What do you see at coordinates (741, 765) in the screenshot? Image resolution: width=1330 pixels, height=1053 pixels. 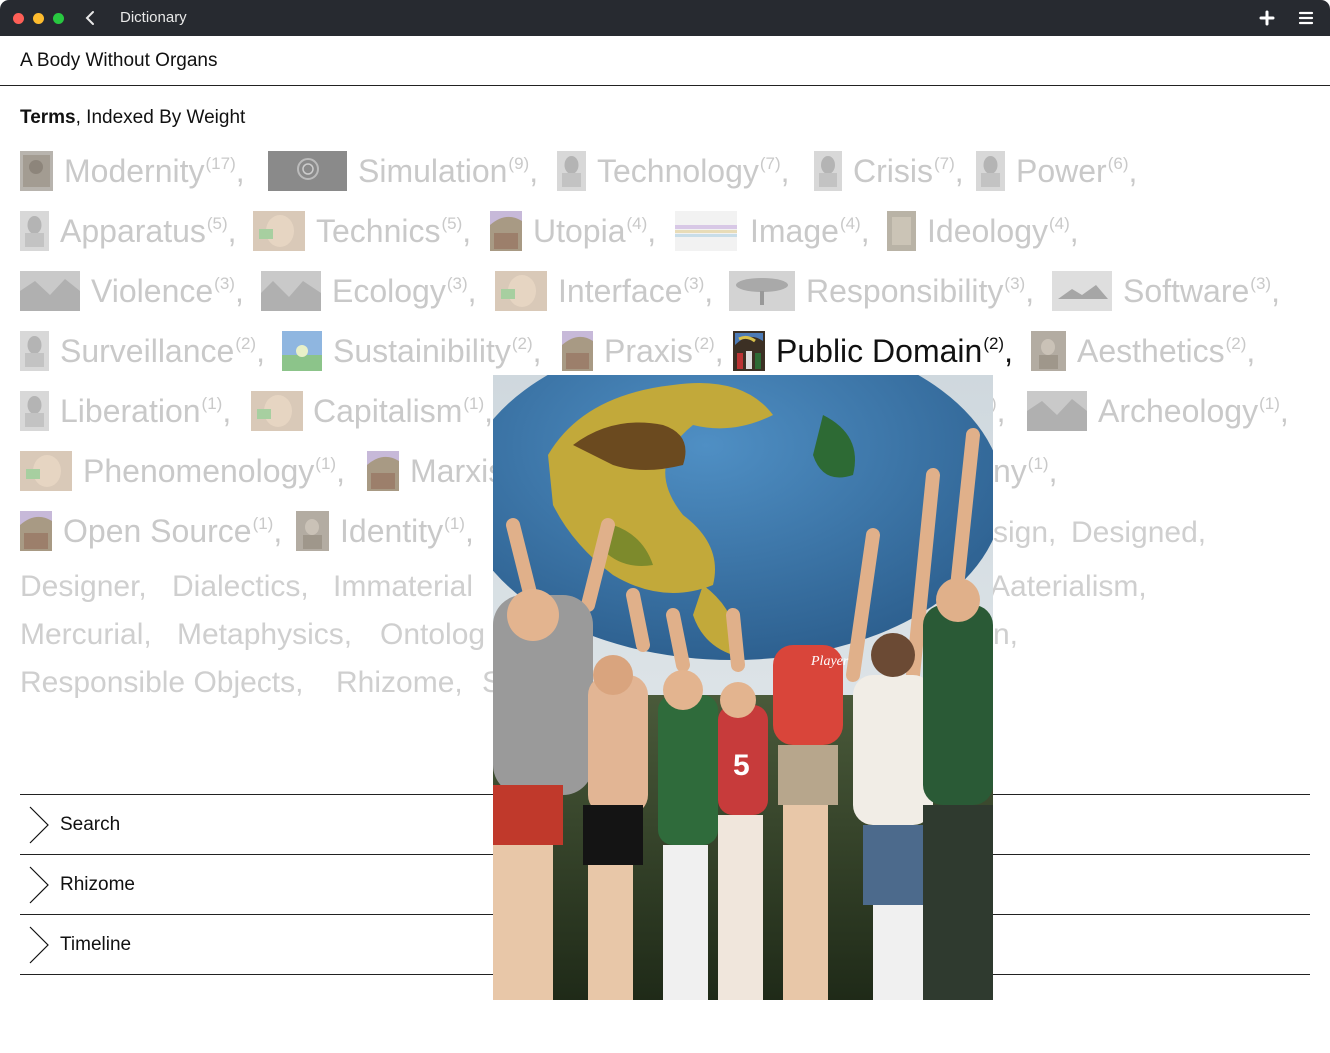 I see `svg-text: 5` at bounding box center [741, 765].